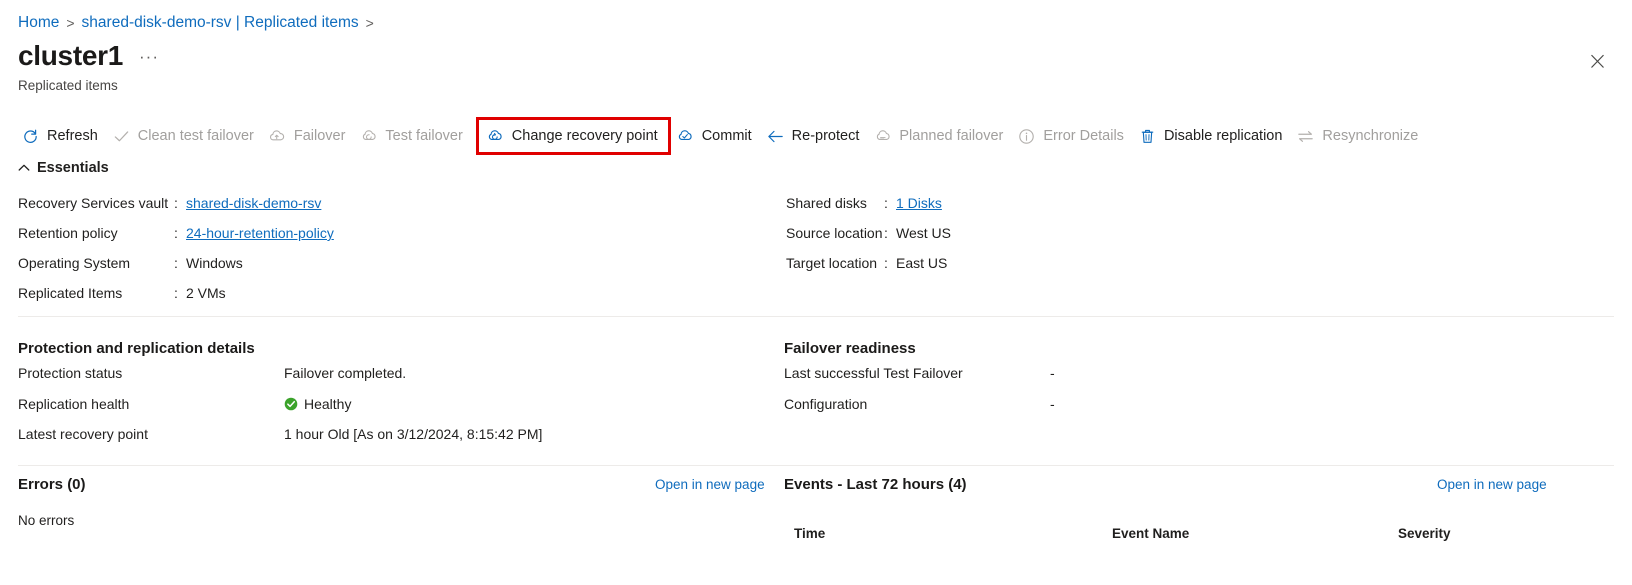 This screenshot has width=1632, height=585. What do you see at coordinates (83, 434) in the screenshot?
I see `protection-key-latest-recovery-point: Latest recovery point` at bounding box center [83, 434].